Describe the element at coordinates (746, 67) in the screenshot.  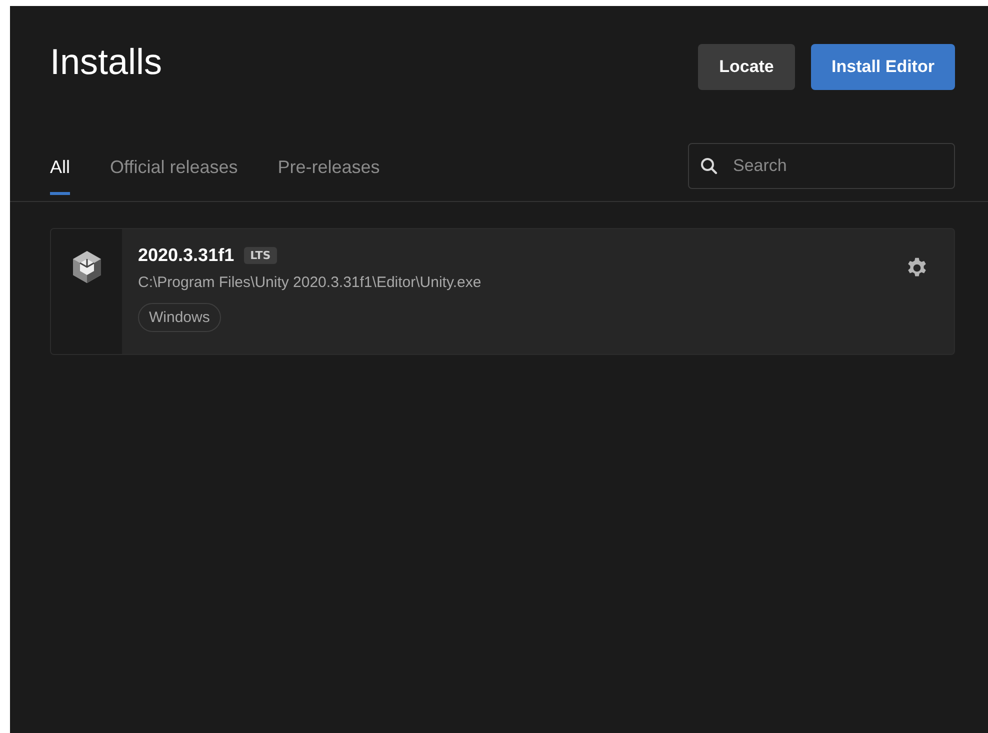
I see `locate-button: Locate` at that location.